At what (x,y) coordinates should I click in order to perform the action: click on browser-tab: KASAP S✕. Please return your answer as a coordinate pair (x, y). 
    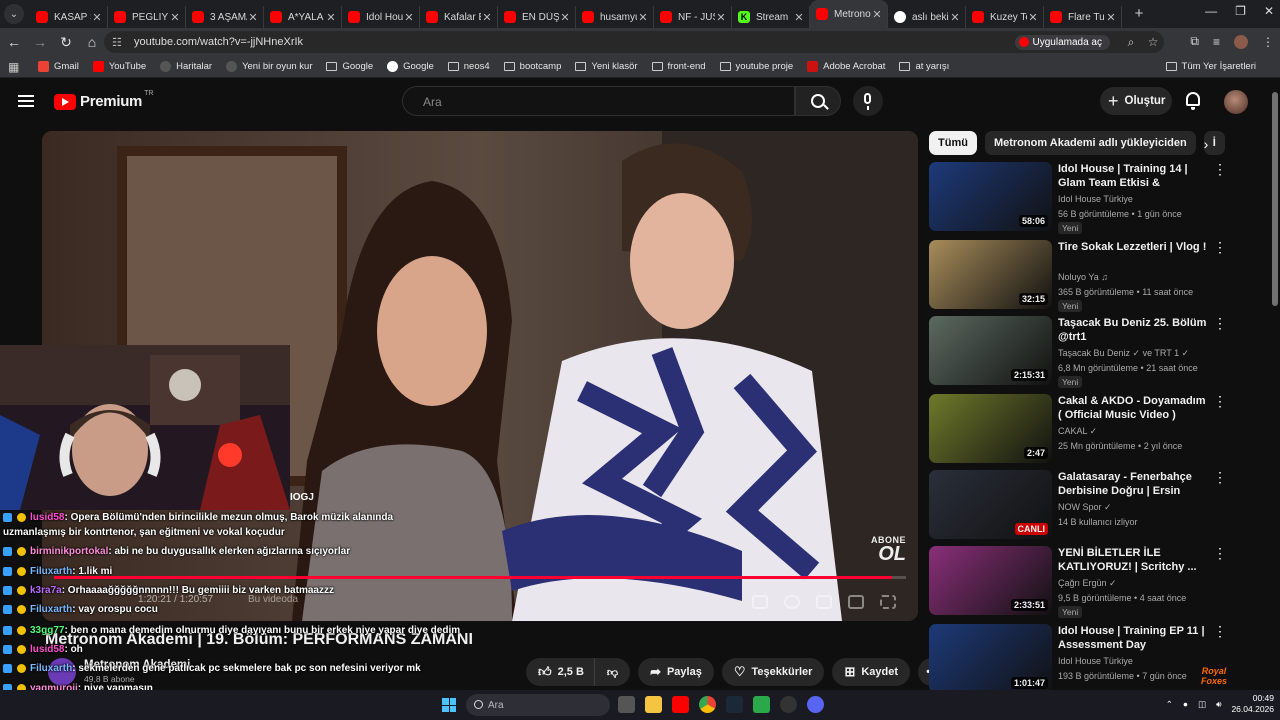
    Looking at the image, I should click on (69, 17).